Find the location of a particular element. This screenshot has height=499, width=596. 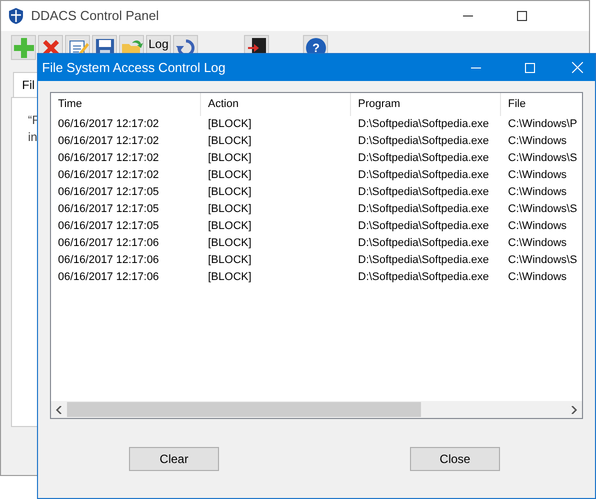

shield-icon is located at coordinates (16, 16).